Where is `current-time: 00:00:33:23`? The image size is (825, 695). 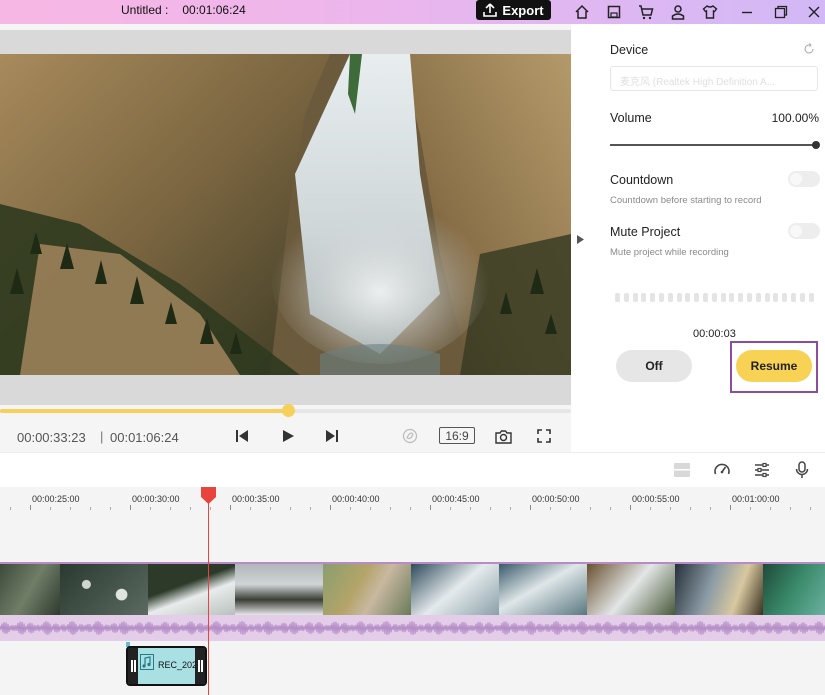
current-time: 00:00:33:23 is located at coordinates (51, 437).